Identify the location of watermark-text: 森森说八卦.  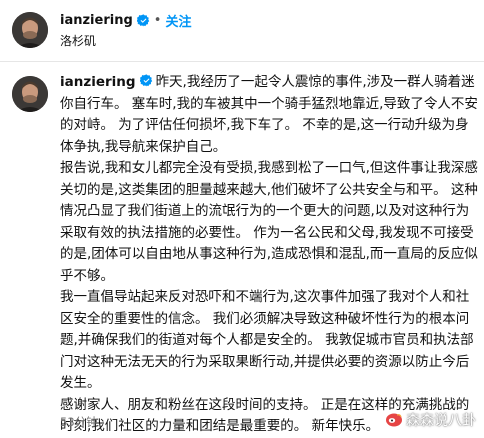
(441, 421).